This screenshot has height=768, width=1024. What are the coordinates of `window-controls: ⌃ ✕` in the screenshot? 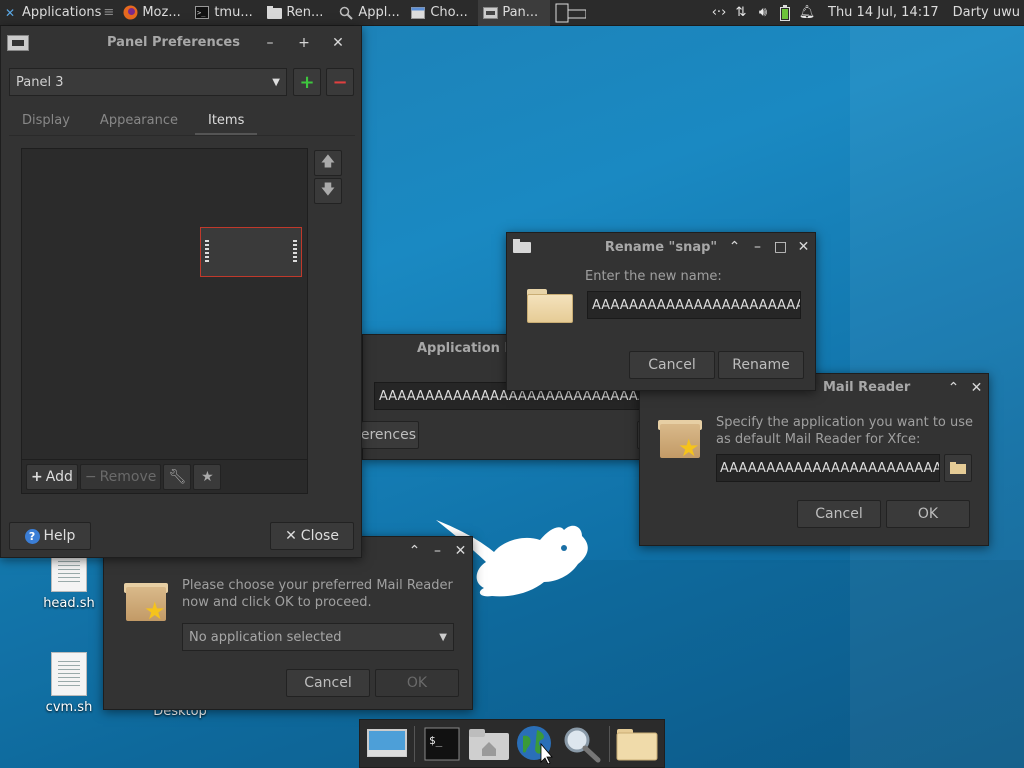 It's located at (965, 388).